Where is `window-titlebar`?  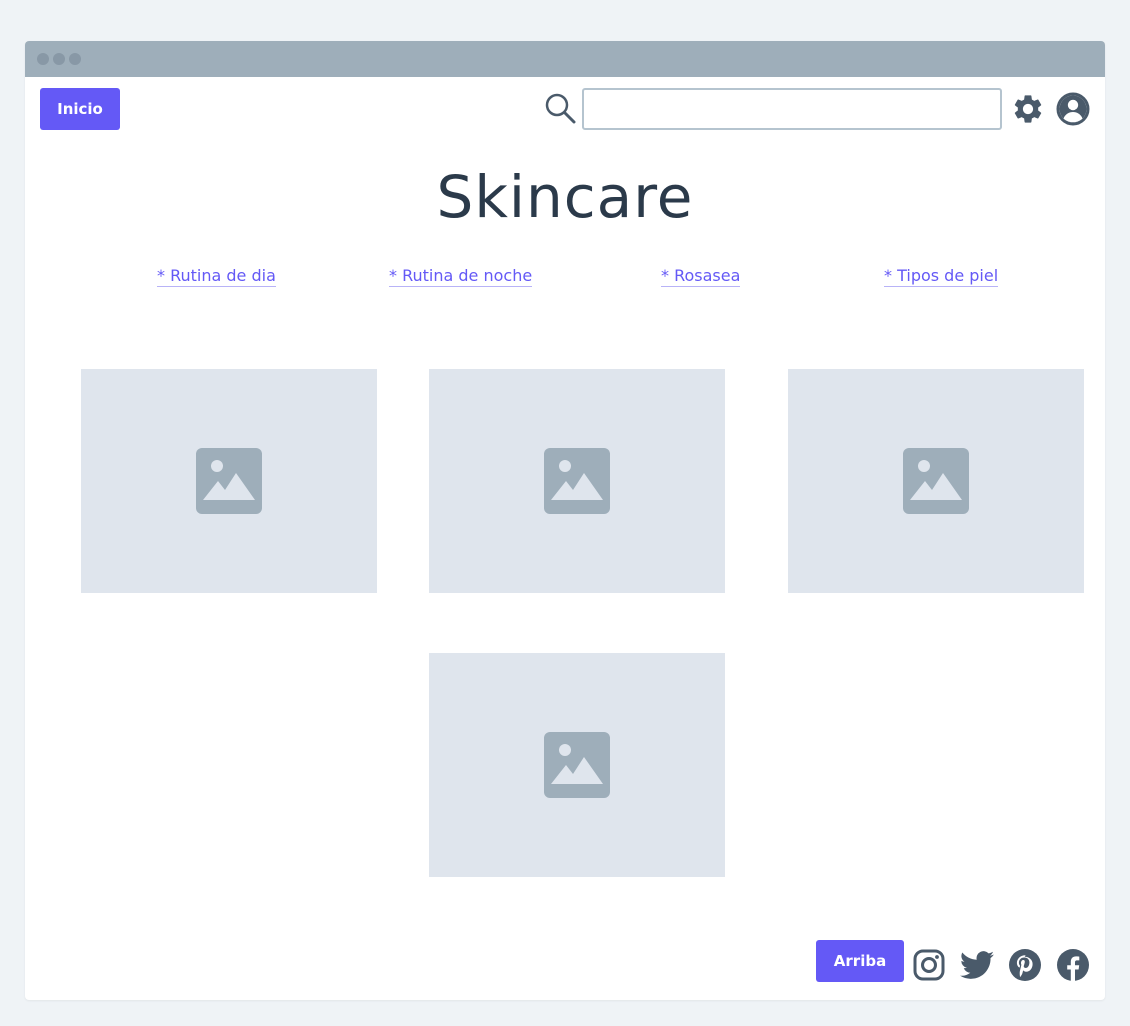
window-titlebar is located at coordinates (565, 59).